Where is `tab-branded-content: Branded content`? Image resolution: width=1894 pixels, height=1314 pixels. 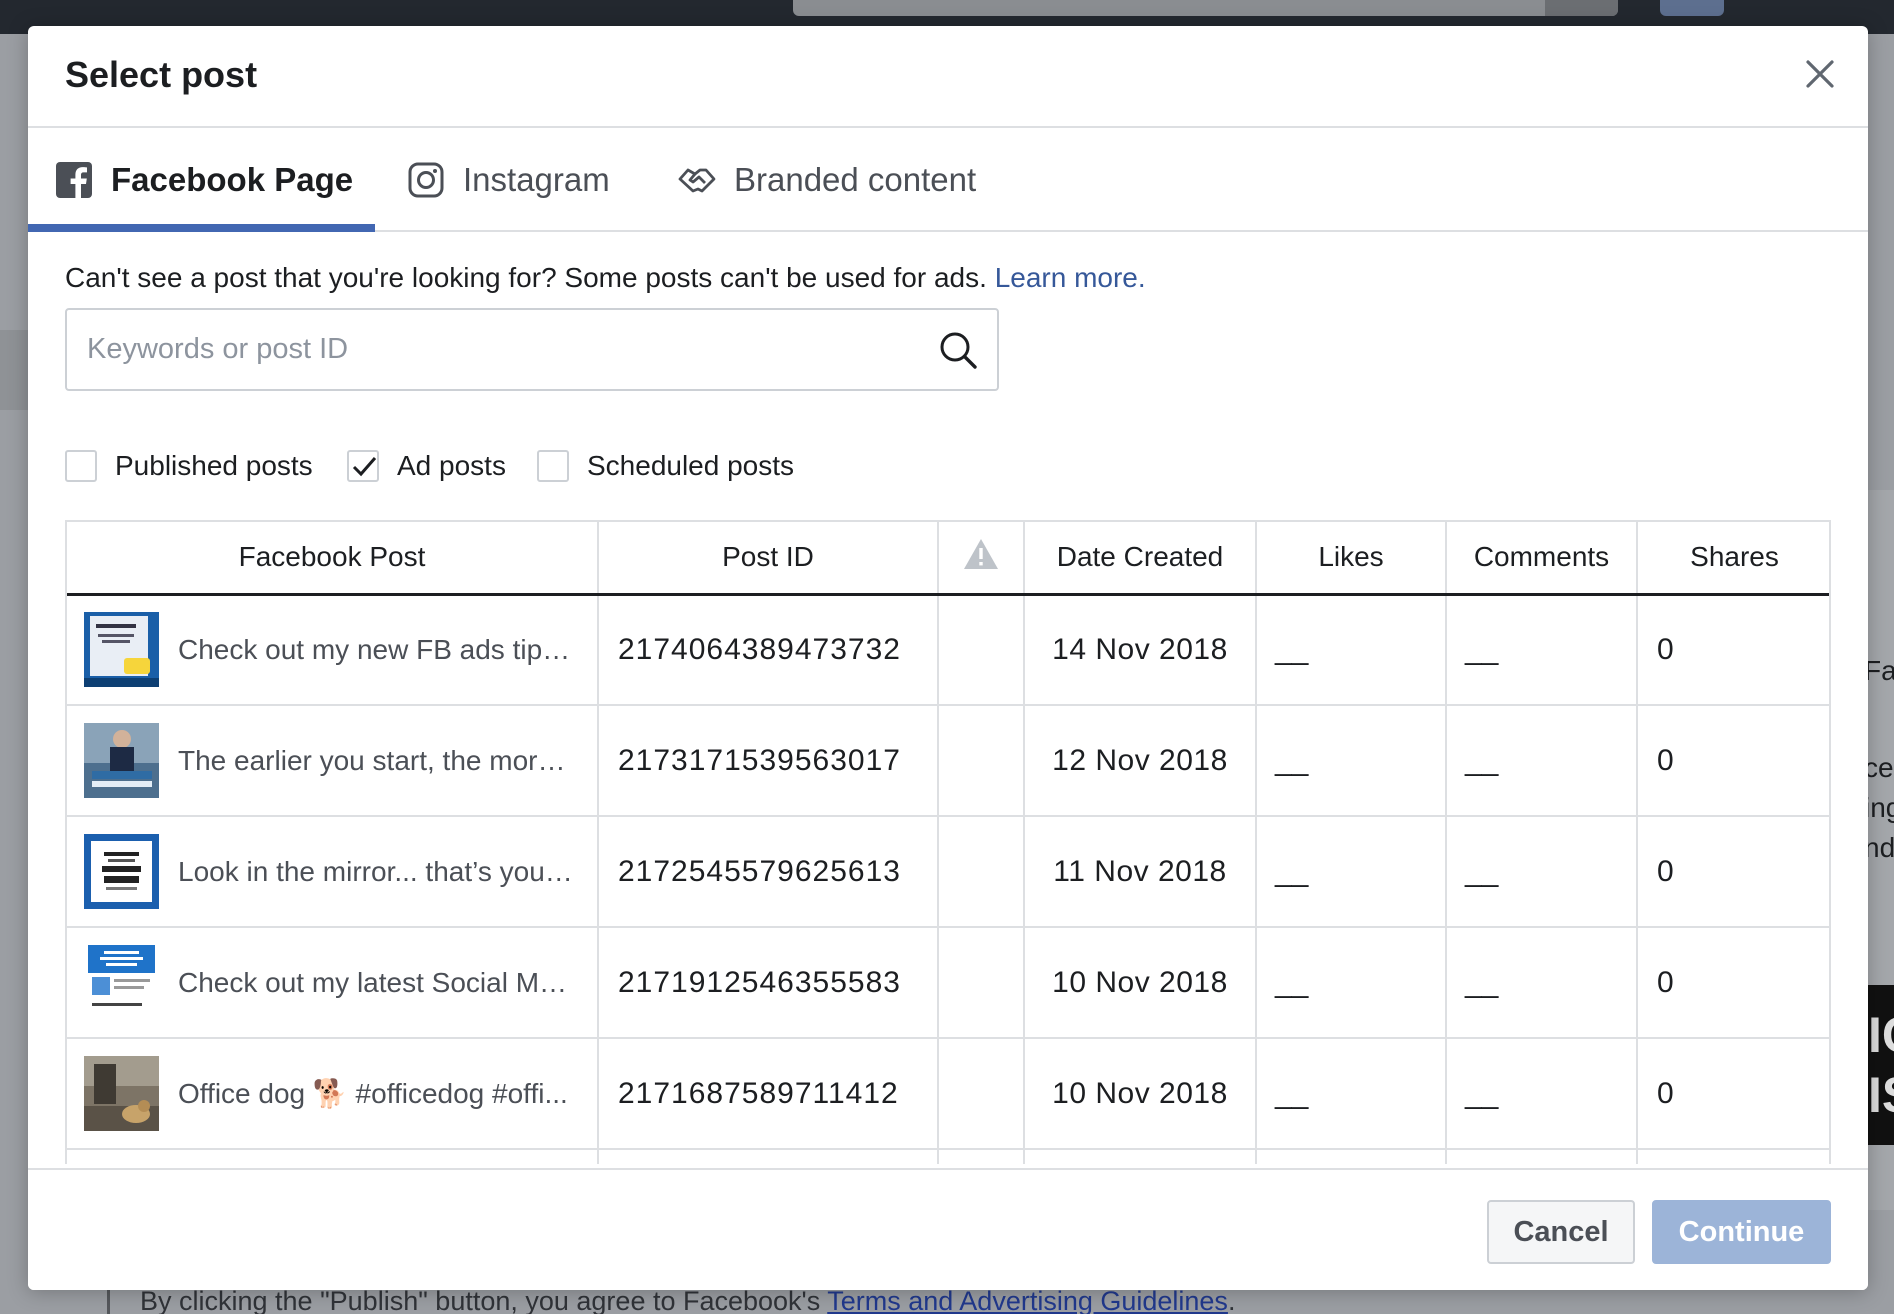 tab-branded-content: Branded content is located at coordinates (827, 180).